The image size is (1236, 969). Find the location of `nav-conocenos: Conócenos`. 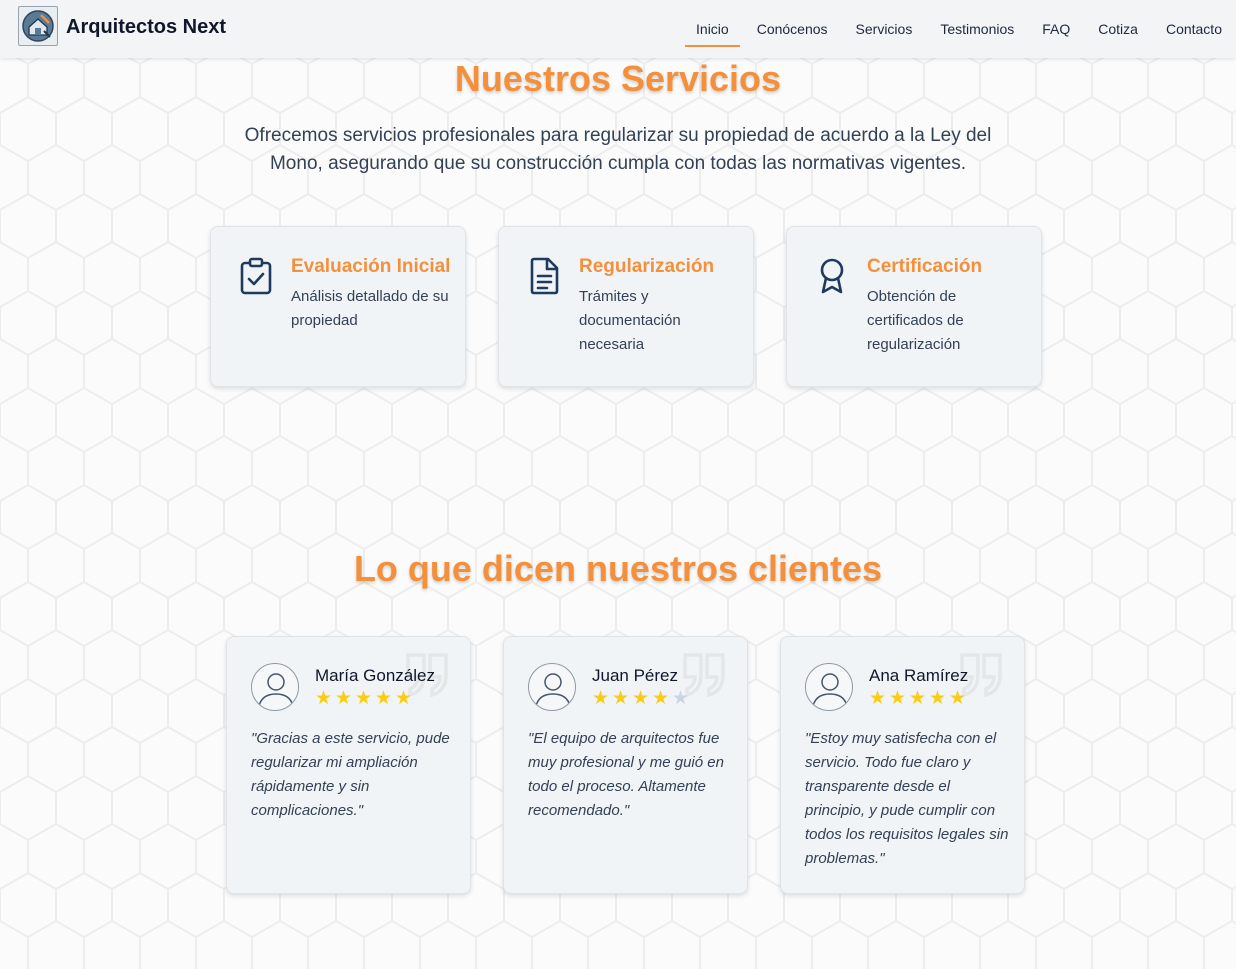

nav-conocenos: Conócenos is located at coordinates (792, 29).